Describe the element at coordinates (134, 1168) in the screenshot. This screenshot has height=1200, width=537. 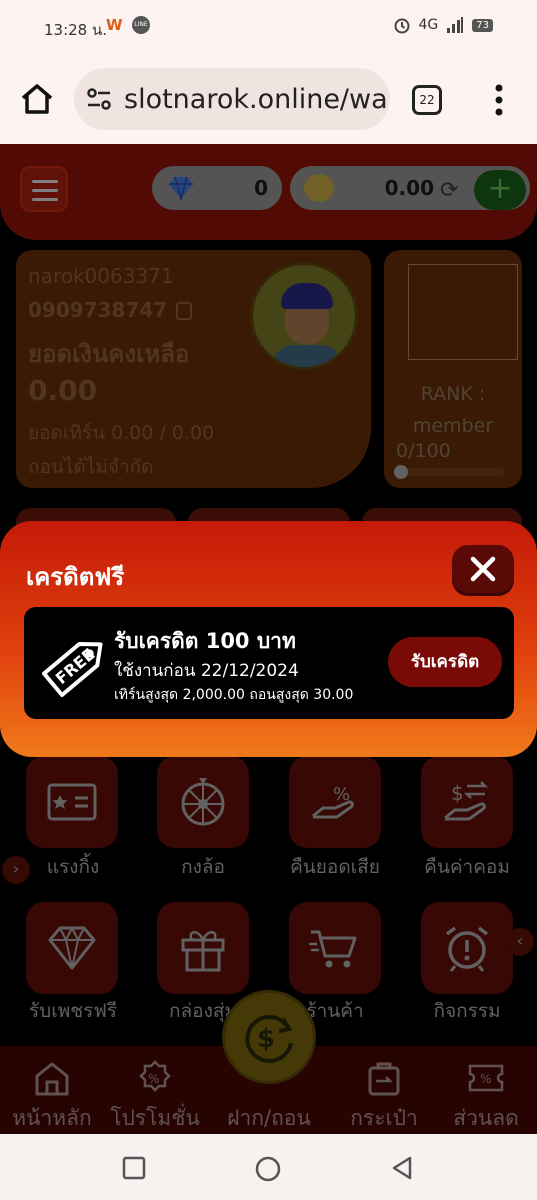
I see `recent-apps-icon` at that location.